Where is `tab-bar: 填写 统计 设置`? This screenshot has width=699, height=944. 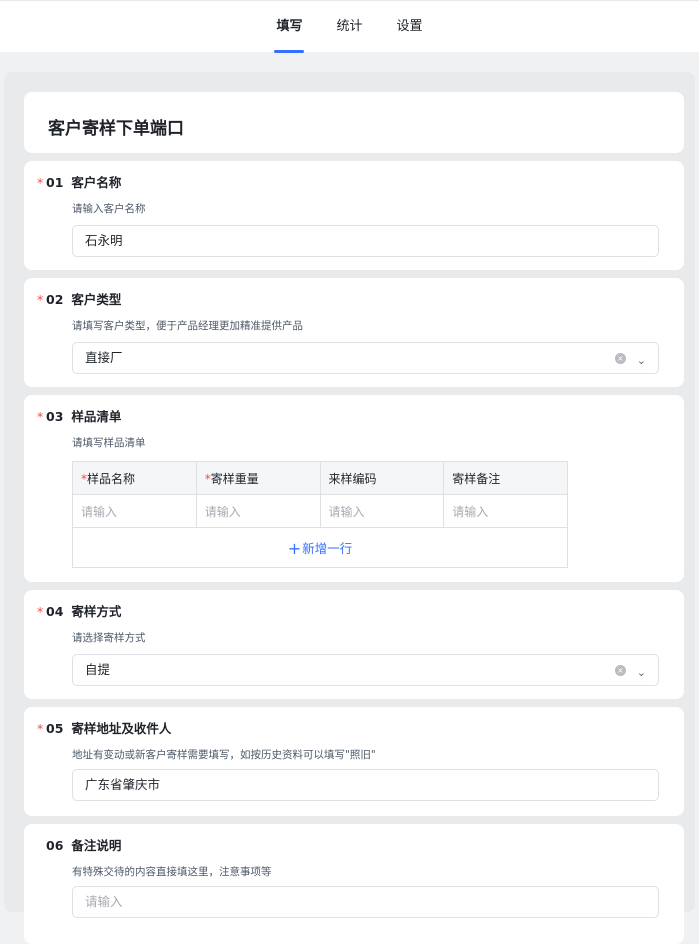
tab-bar: 填写 统计 设置 is located at coordinates (349, 27).